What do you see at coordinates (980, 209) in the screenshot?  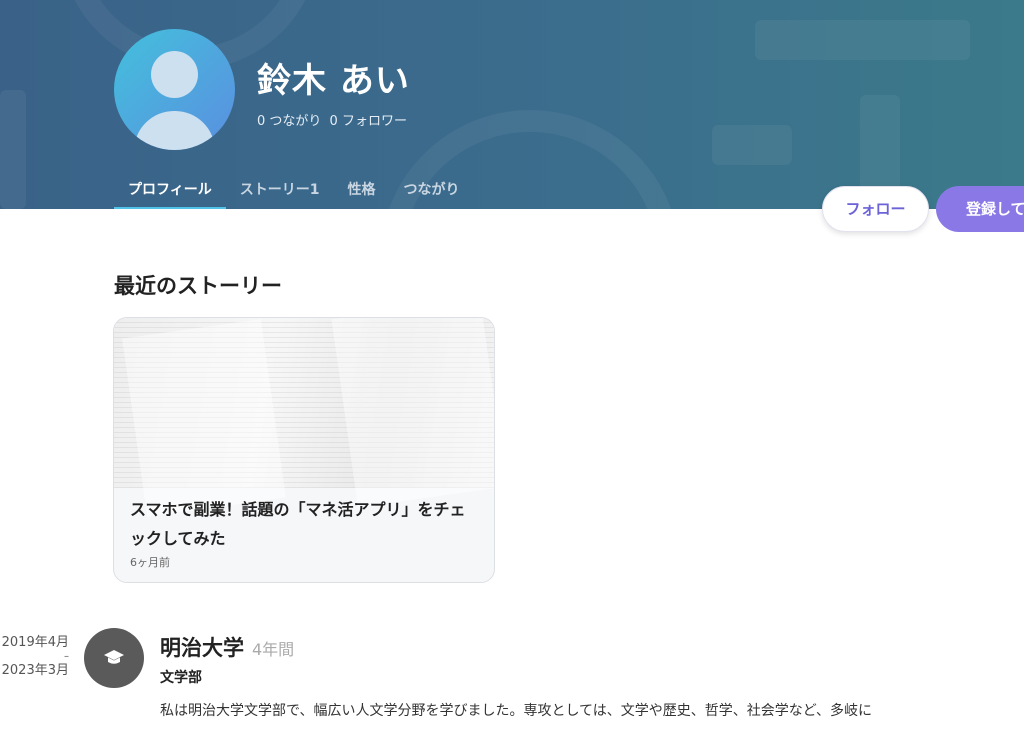 I see `register-button: 登録して` at bounding box center [980, 209].